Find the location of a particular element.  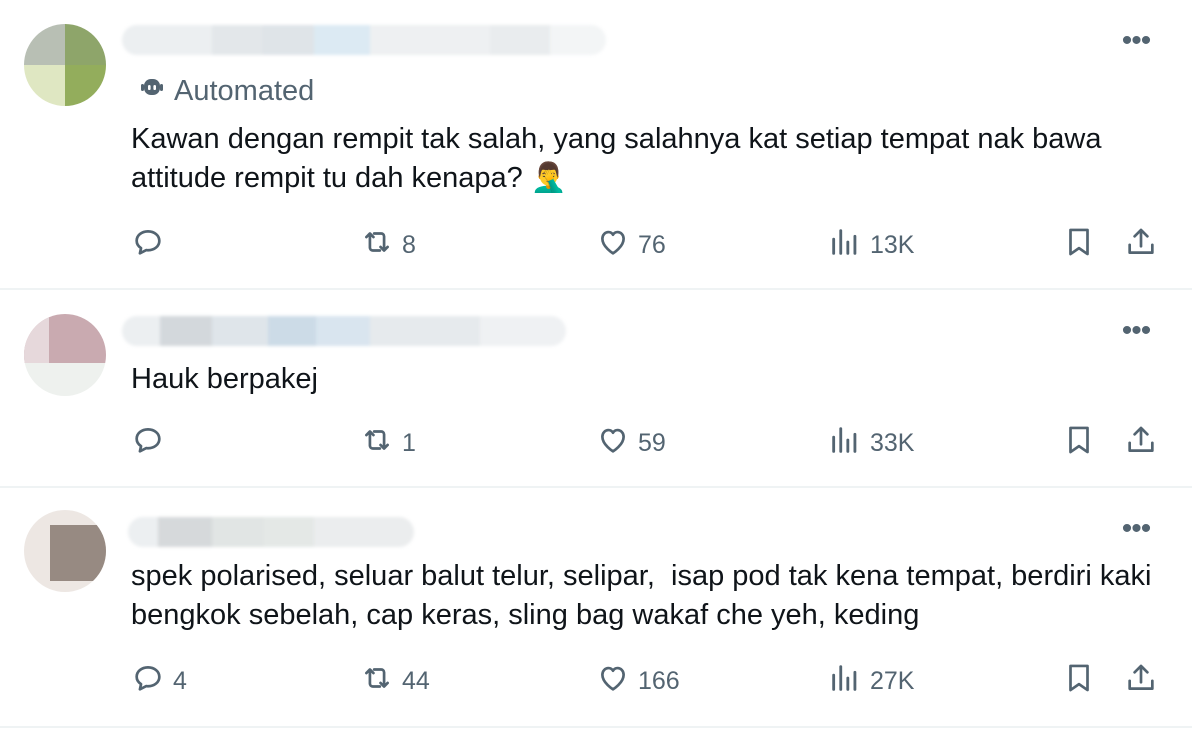

views-button: 27K is located at coordinates (871, 681).